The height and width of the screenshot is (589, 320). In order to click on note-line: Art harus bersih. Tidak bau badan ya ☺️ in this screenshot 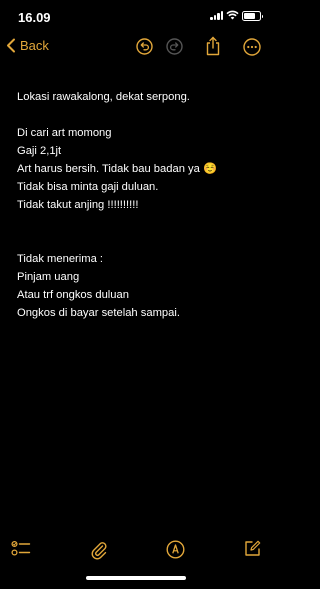, I will do `click(117, 169)`.